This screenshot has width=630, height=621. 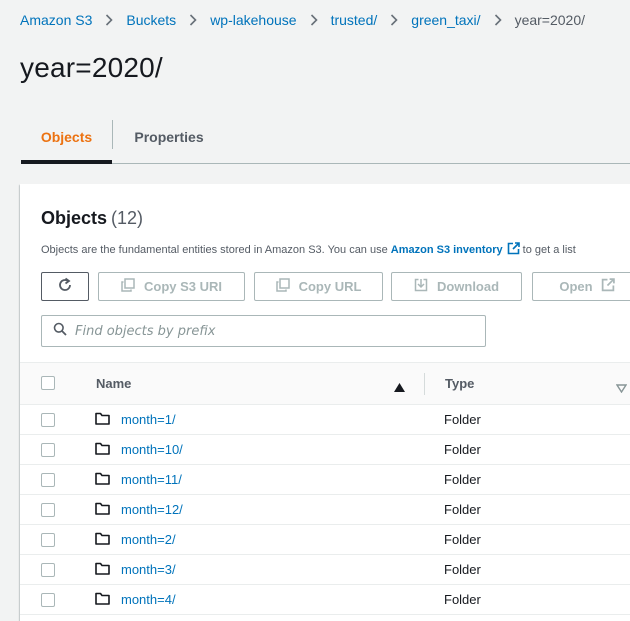 I want to click on search-box, so click(x=263, y=331).